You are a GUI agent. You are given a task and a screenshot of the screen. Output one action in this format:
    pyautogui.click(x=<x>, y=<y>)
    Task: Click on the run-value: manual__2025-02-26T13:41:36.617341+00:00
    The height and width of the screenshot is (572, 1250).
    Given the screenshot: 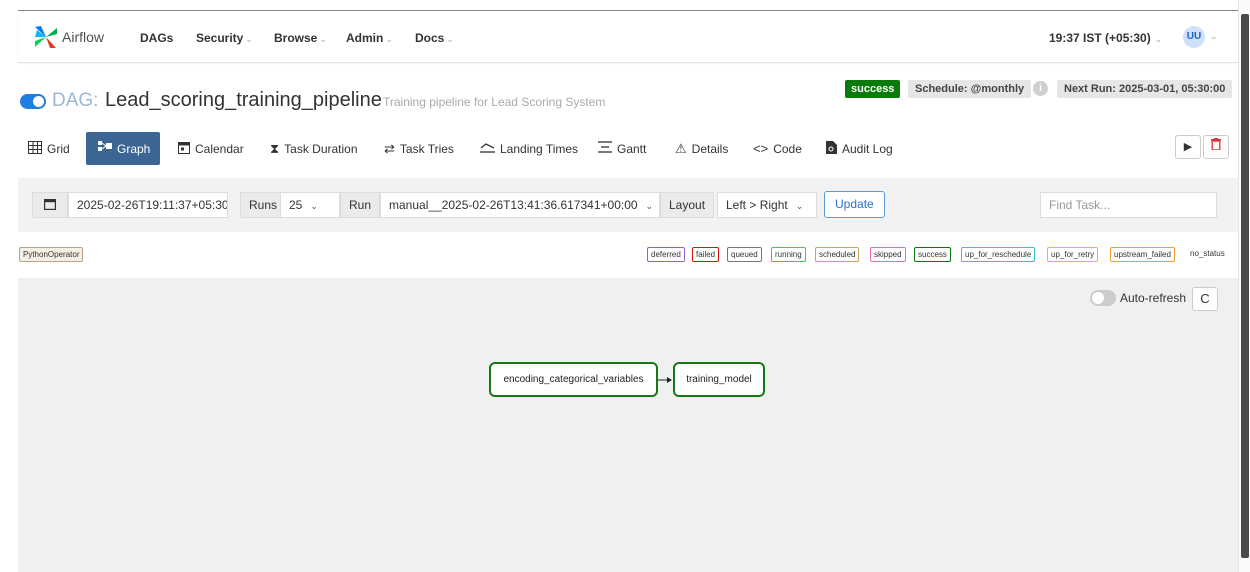 What is the action you would take?
    pyautogui.click(x=513, y=205)
    